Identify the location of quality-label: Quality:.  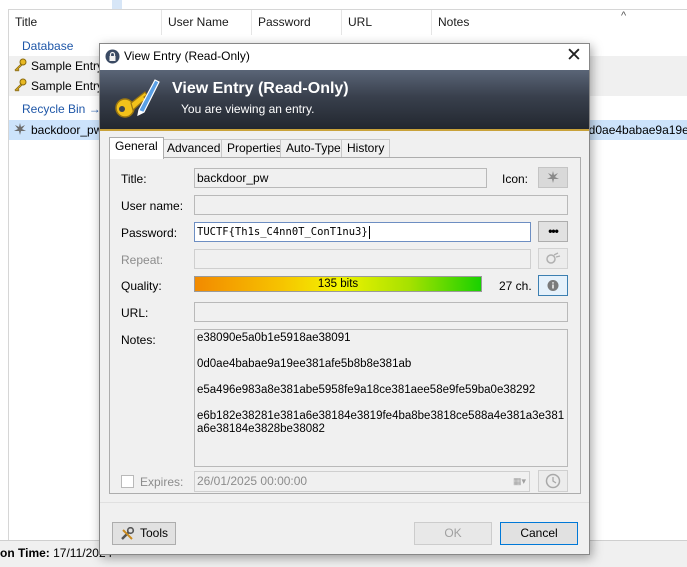
(141, 286).